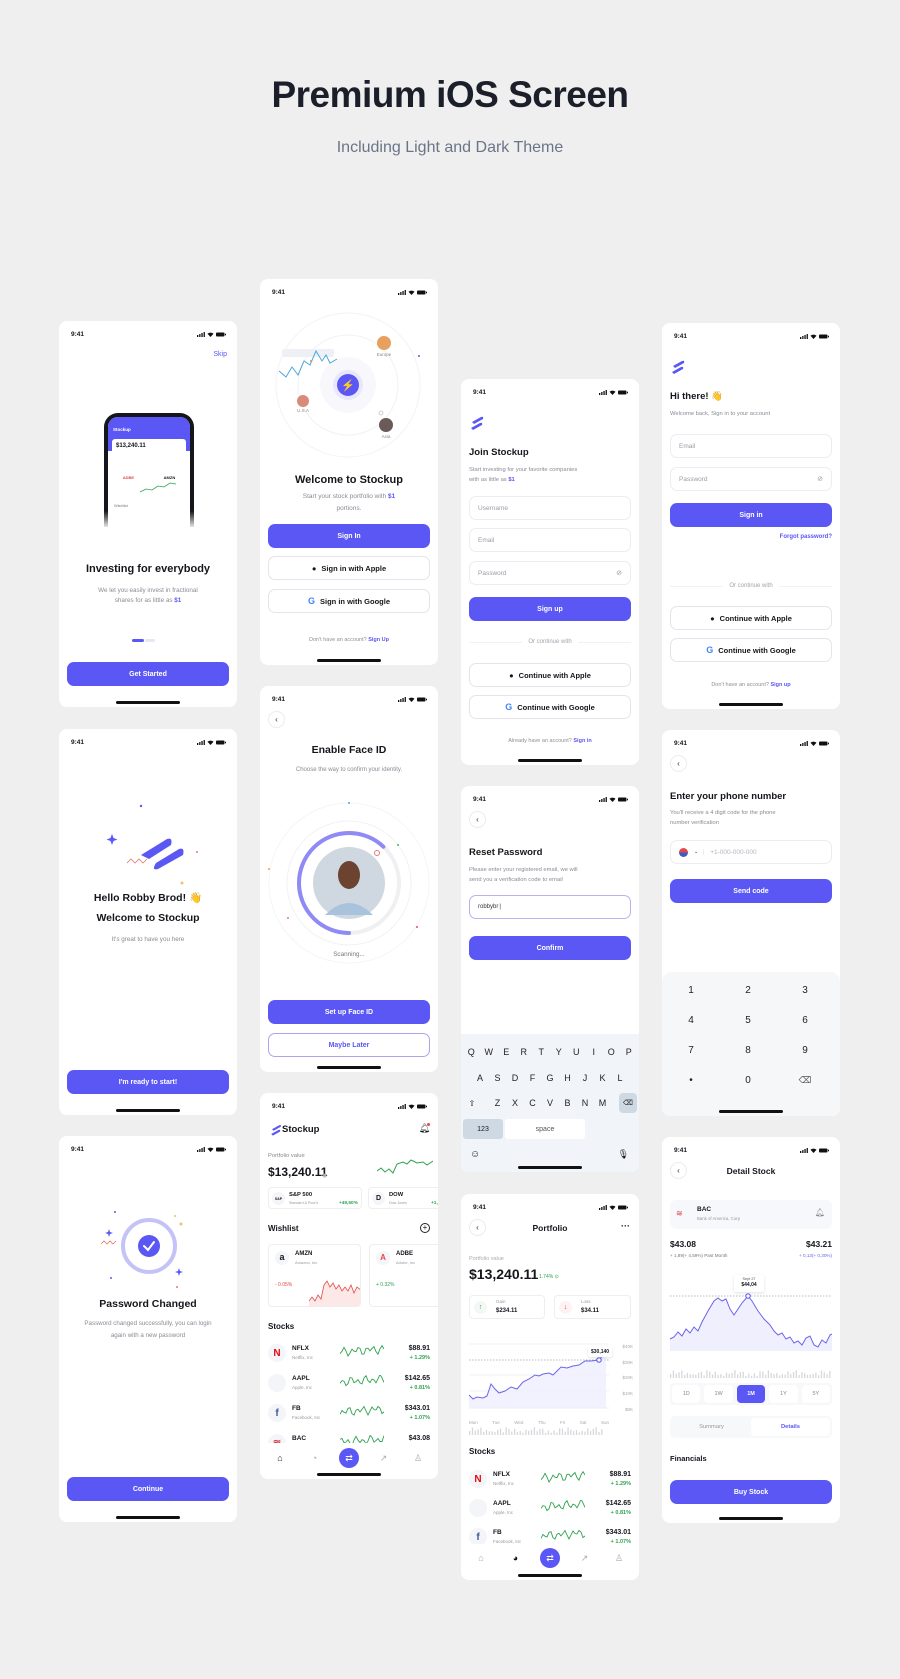 The width and height of the screenshot is (900, 1679). Describe the element at coordinates (533, 1078) in the screenshot. I see `key-f: F` at that location.